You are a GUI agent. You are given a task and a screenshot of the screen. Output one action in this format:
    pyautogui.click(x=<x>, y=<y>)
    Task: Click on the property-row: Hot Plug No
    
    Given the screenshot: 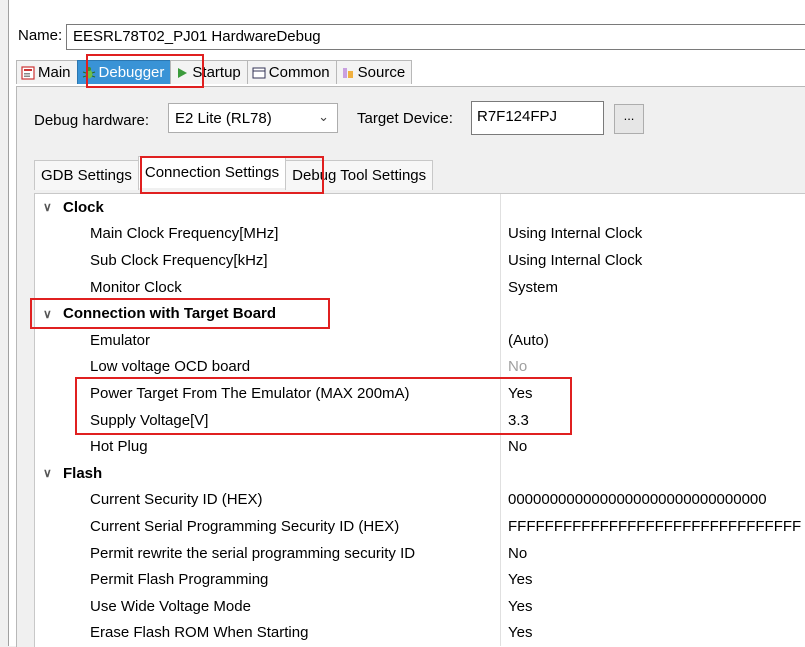 What is the action you would take?
    pyautogui.click(x=420, y=446)
    